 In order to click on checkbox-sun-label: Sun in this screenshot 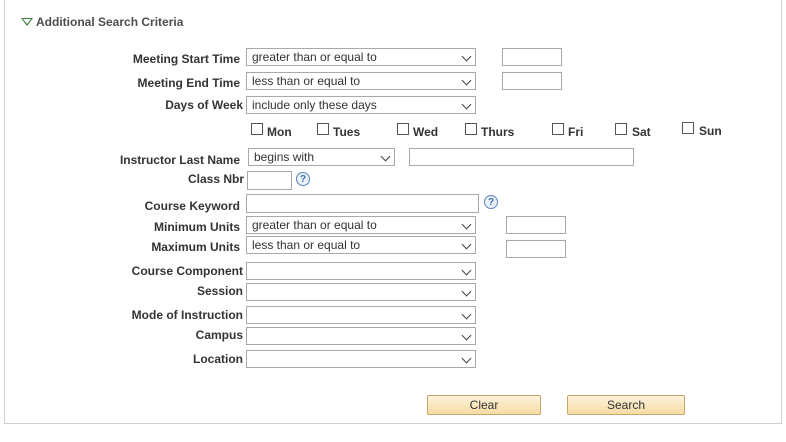, I will do `click(710, 131)`.